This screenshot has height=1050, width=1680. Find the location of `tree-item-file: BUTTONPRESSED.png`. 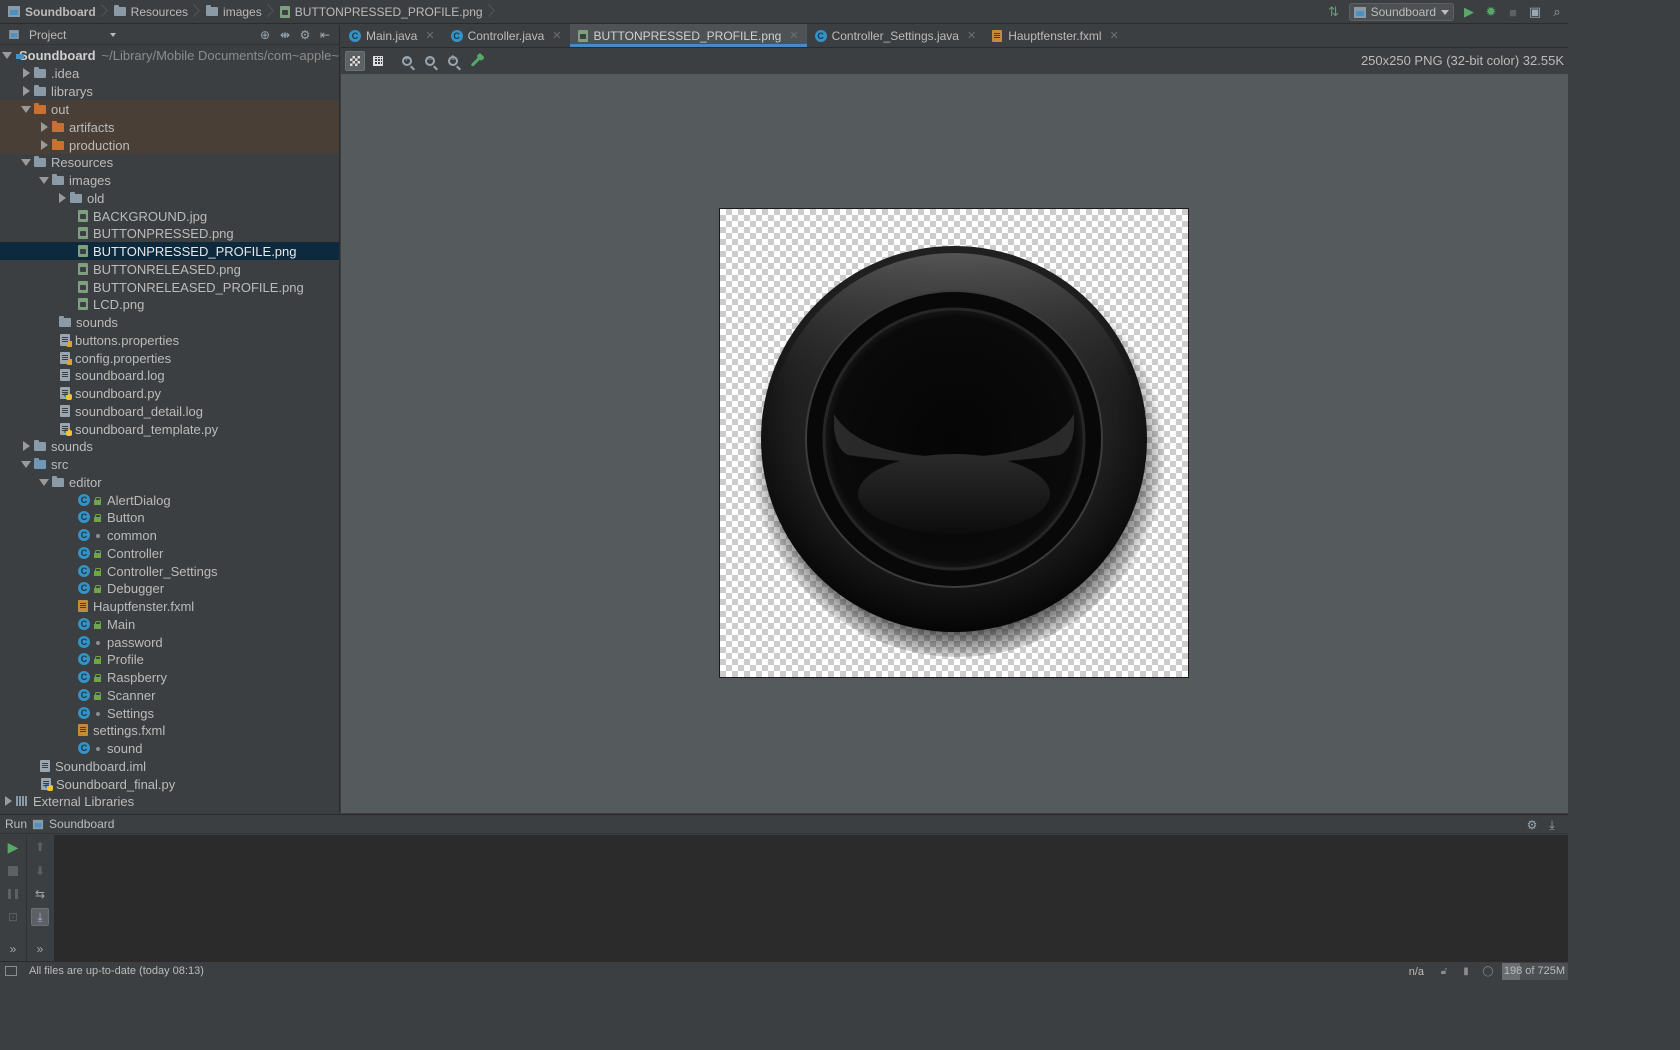

tree-item-file: BUTTONPRESSED.png is located at coordinates (169, 233).